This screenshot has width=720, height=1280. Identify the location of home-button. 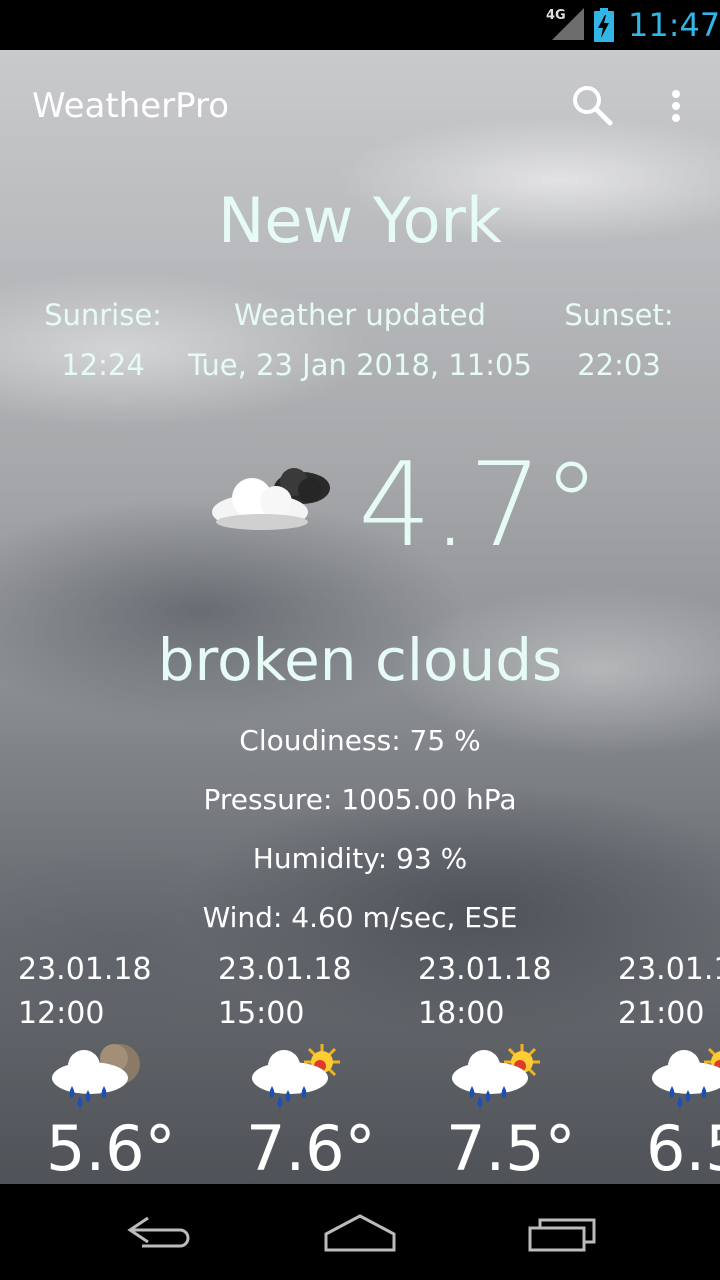
(360, 1233).